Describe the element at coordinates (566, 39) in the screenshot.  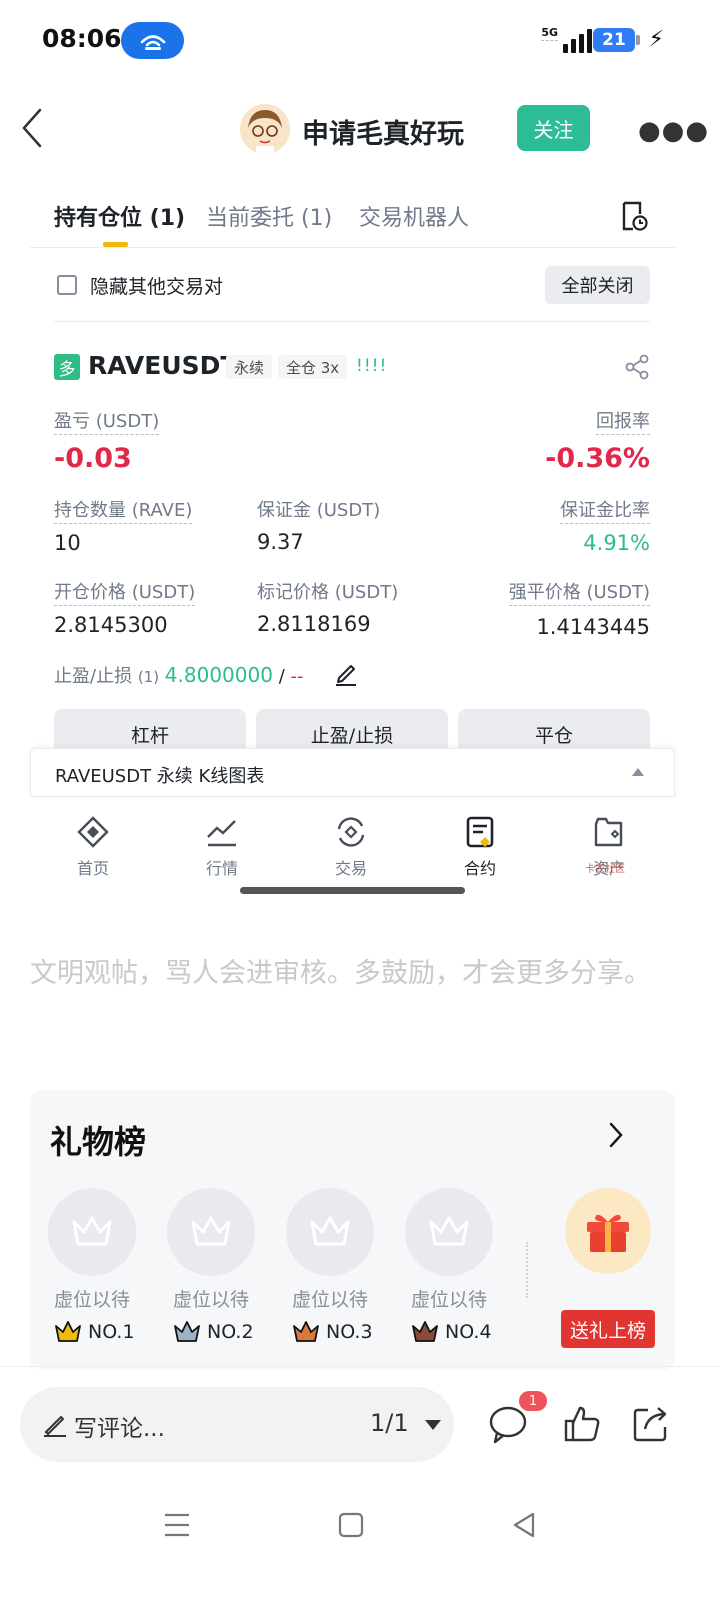
I see `signal-icon: 5G` at that location.